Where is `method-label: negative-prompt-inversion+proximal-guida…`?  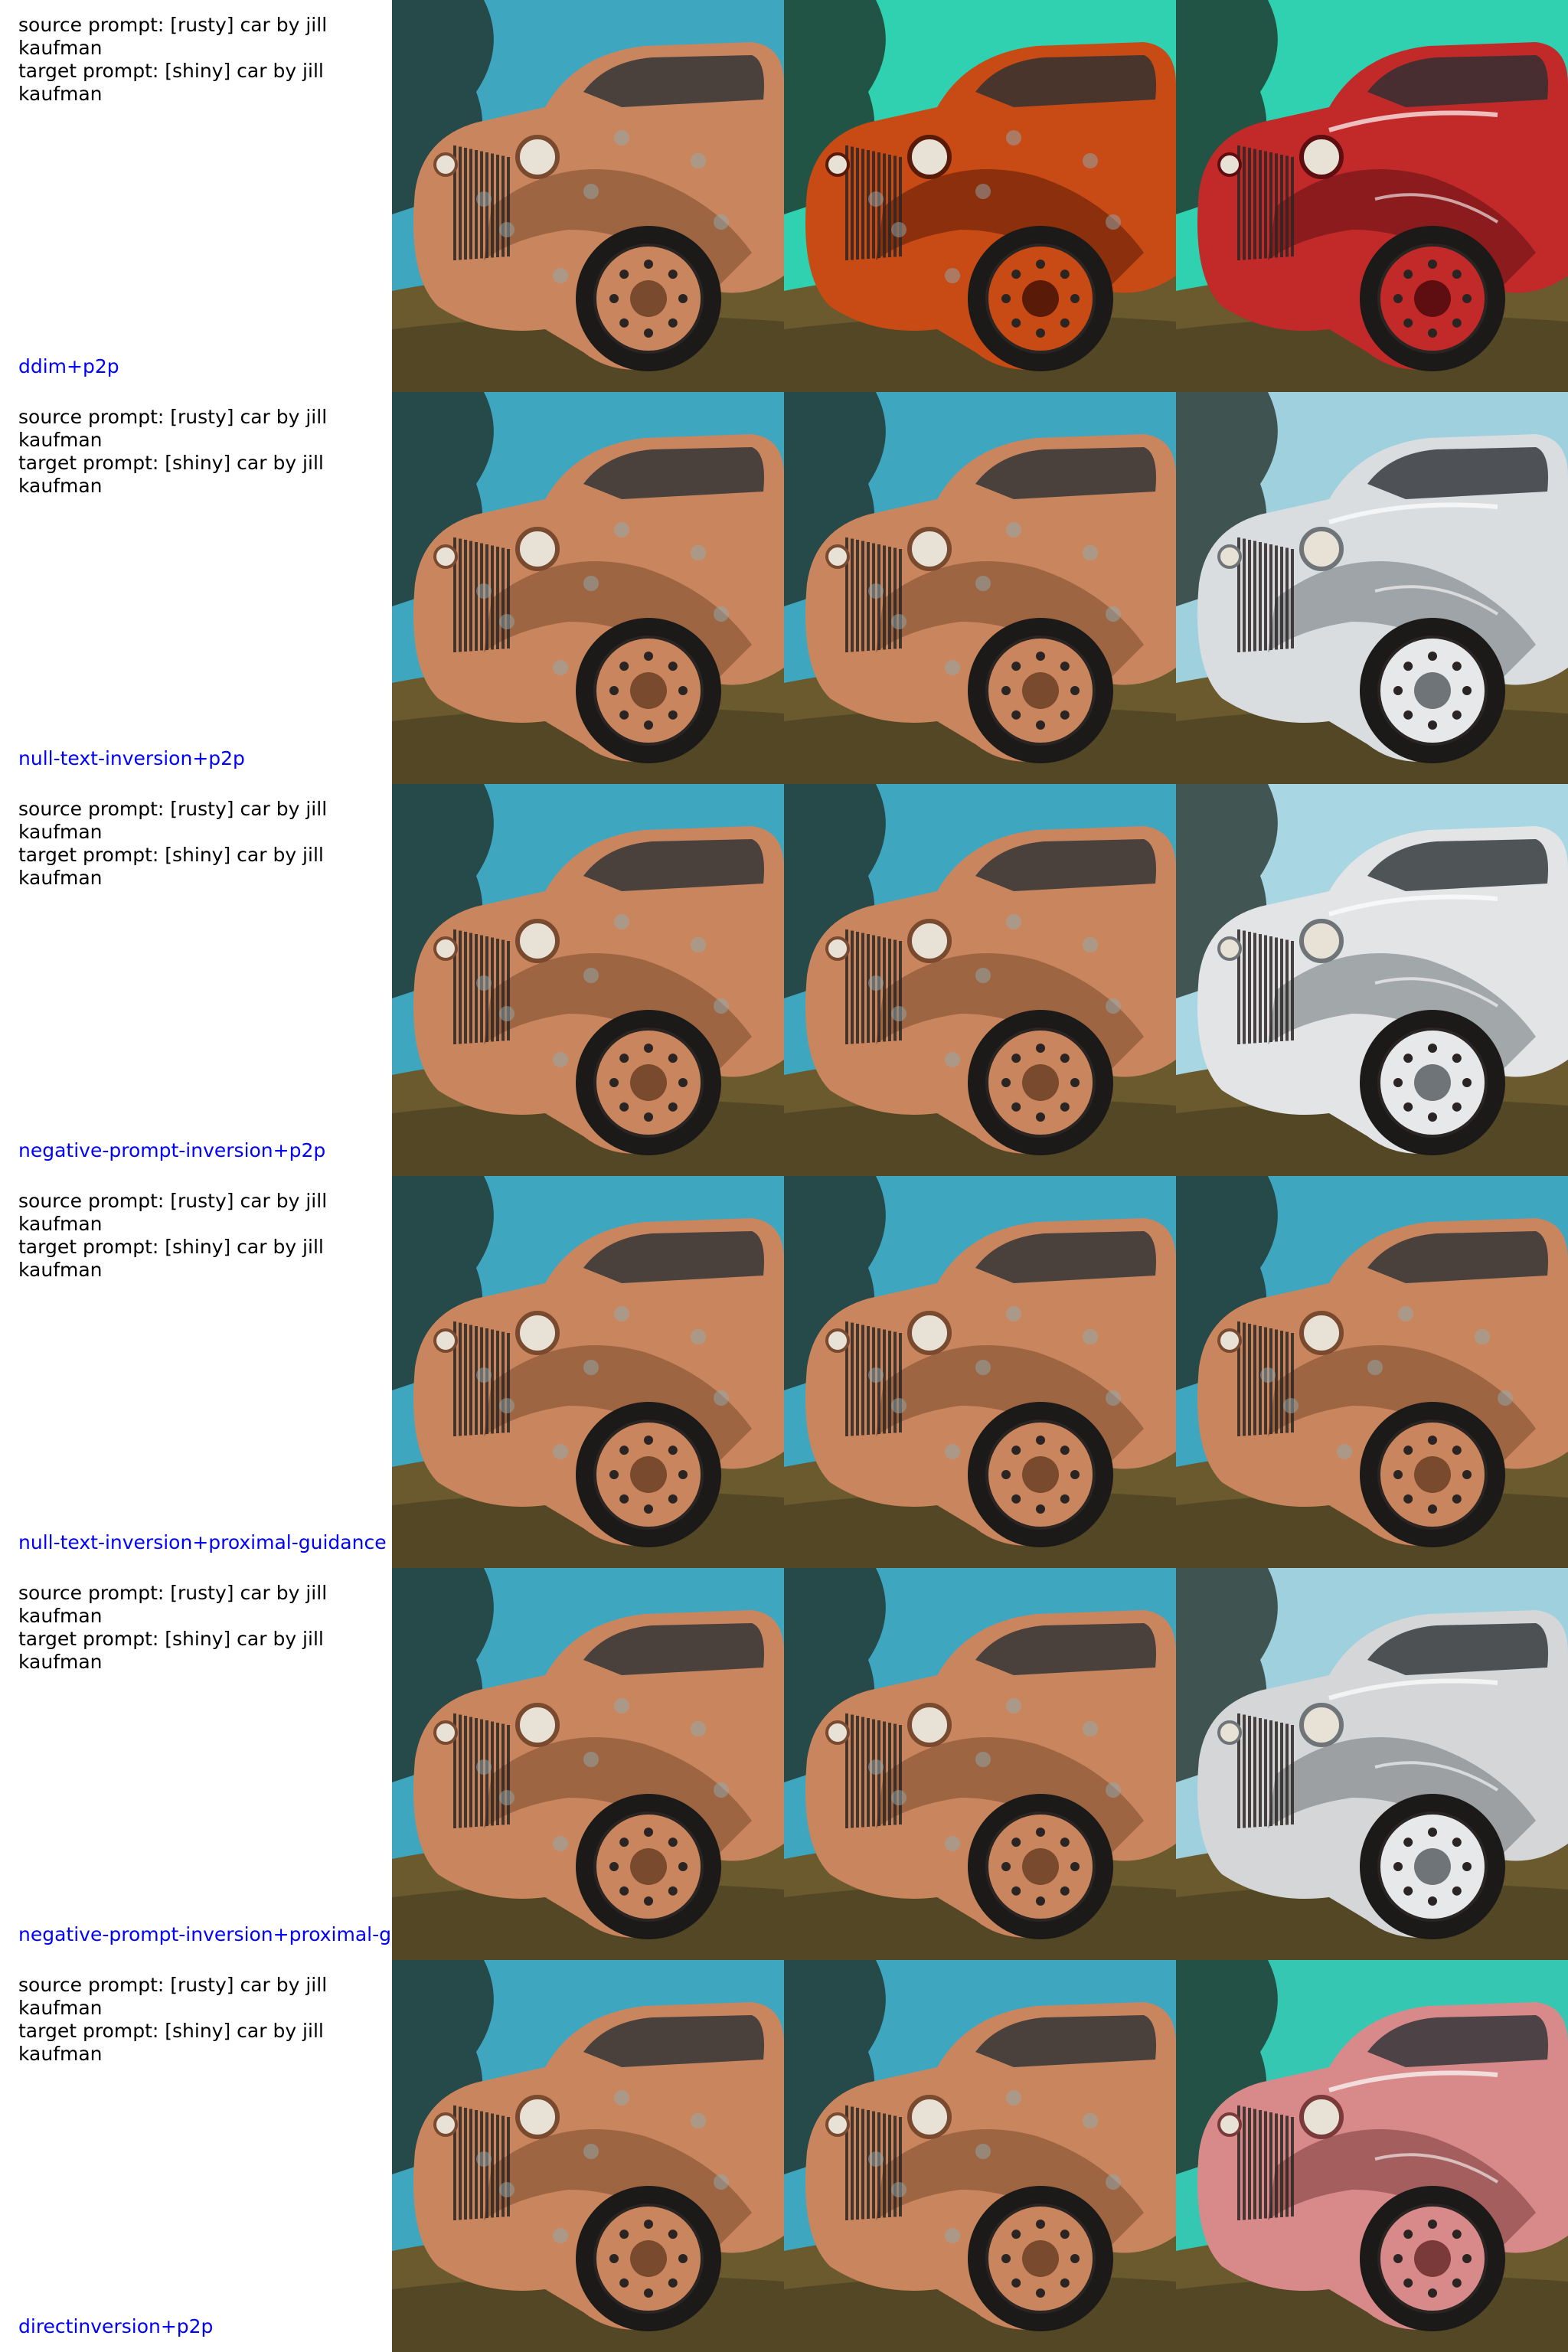
method-label: negative-prompt-inversion+proximal-guida… is located at coordinates (205, 1934).